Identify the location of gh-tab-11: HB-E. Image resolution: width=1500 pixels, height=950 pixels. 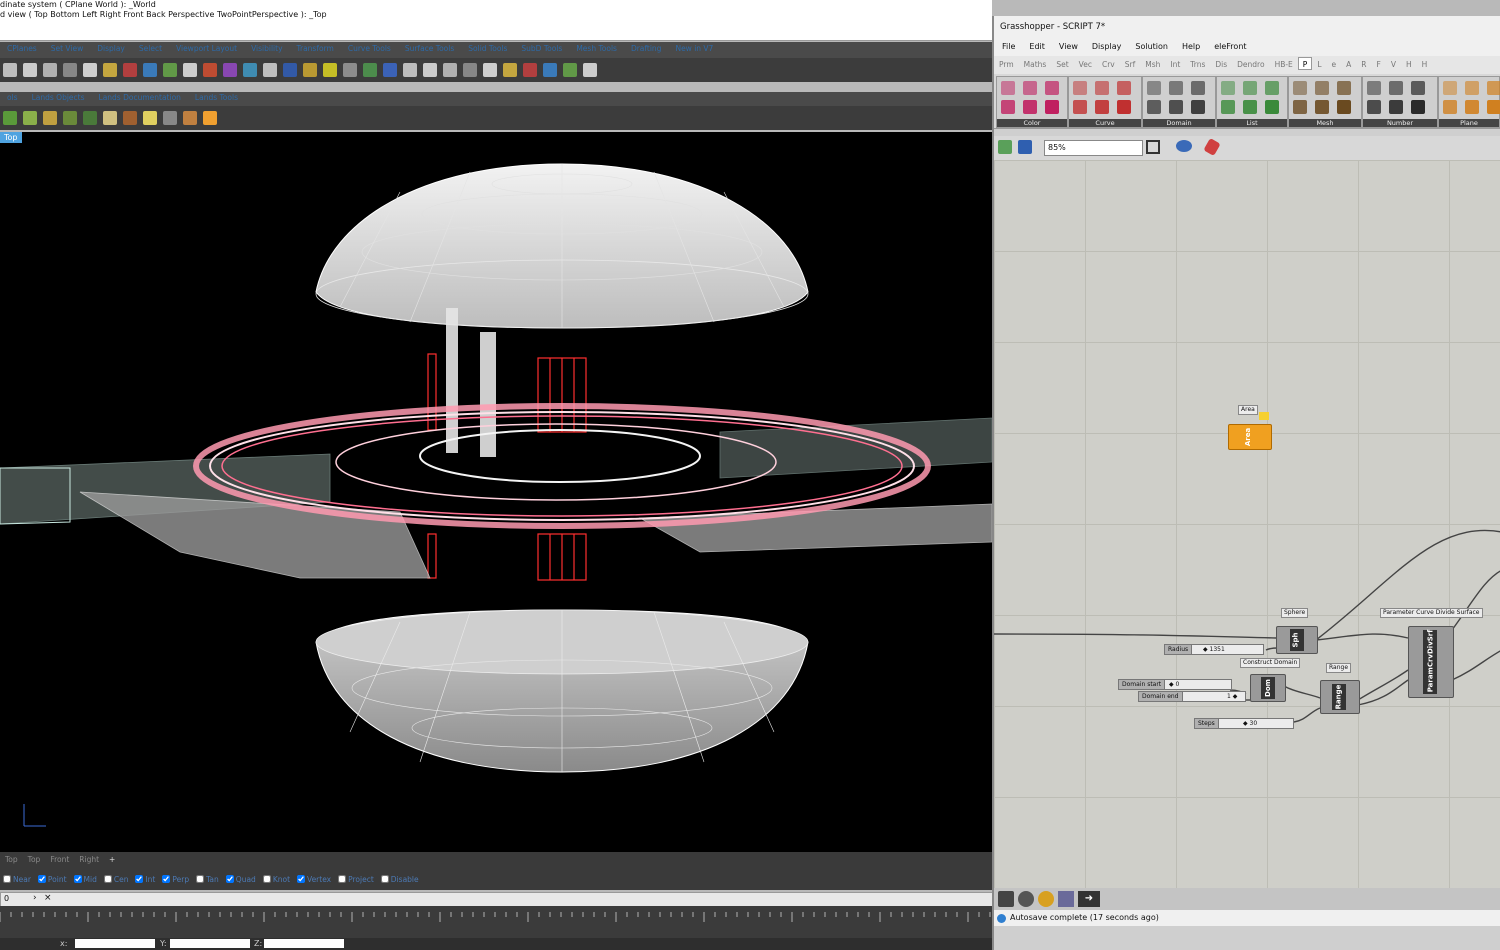
(1284, 62).